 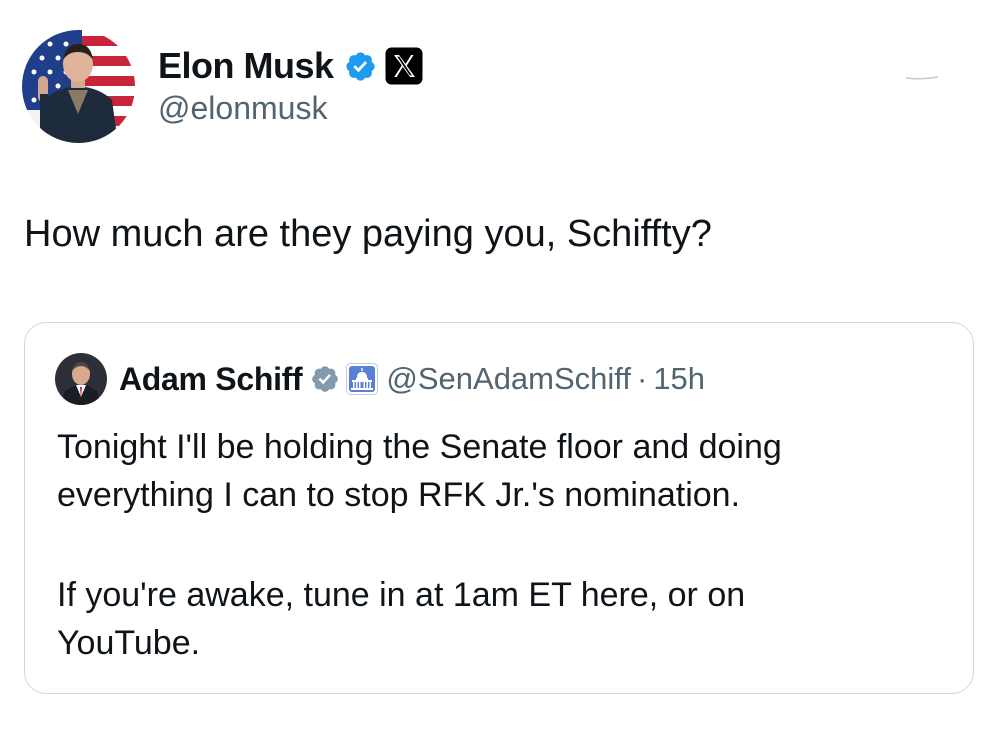 I want to click on x-logo-icon, so click(x=404, y=66).